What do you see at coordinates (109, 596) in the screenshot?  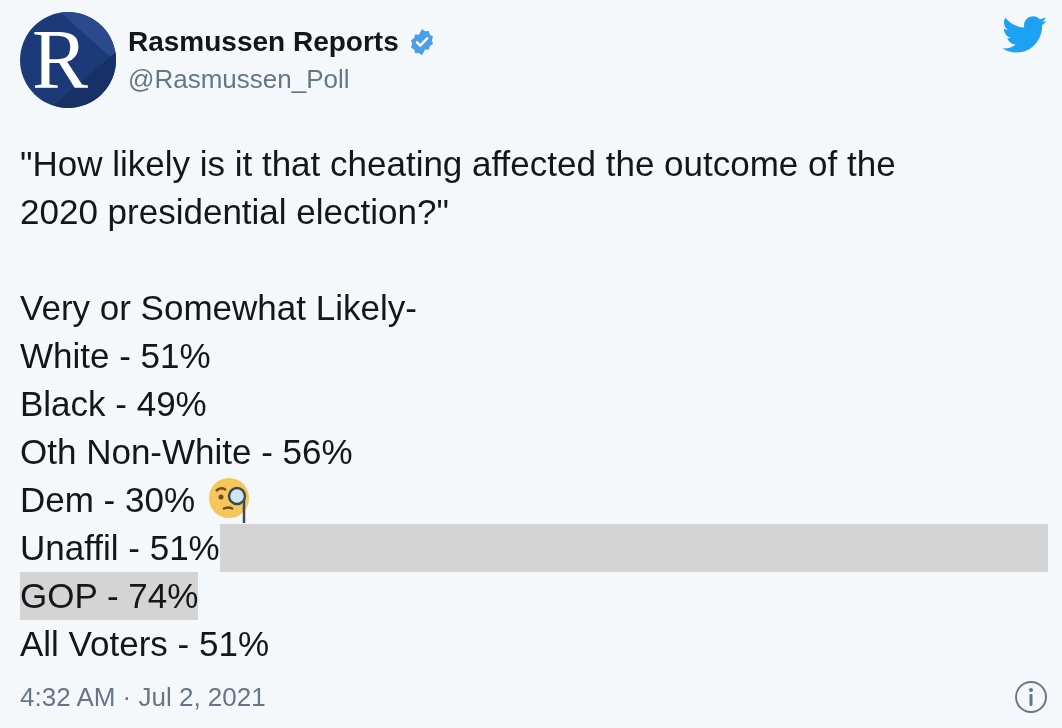 I see `highlighted-text: GOP - 74%` at bounding box center [109, 596].